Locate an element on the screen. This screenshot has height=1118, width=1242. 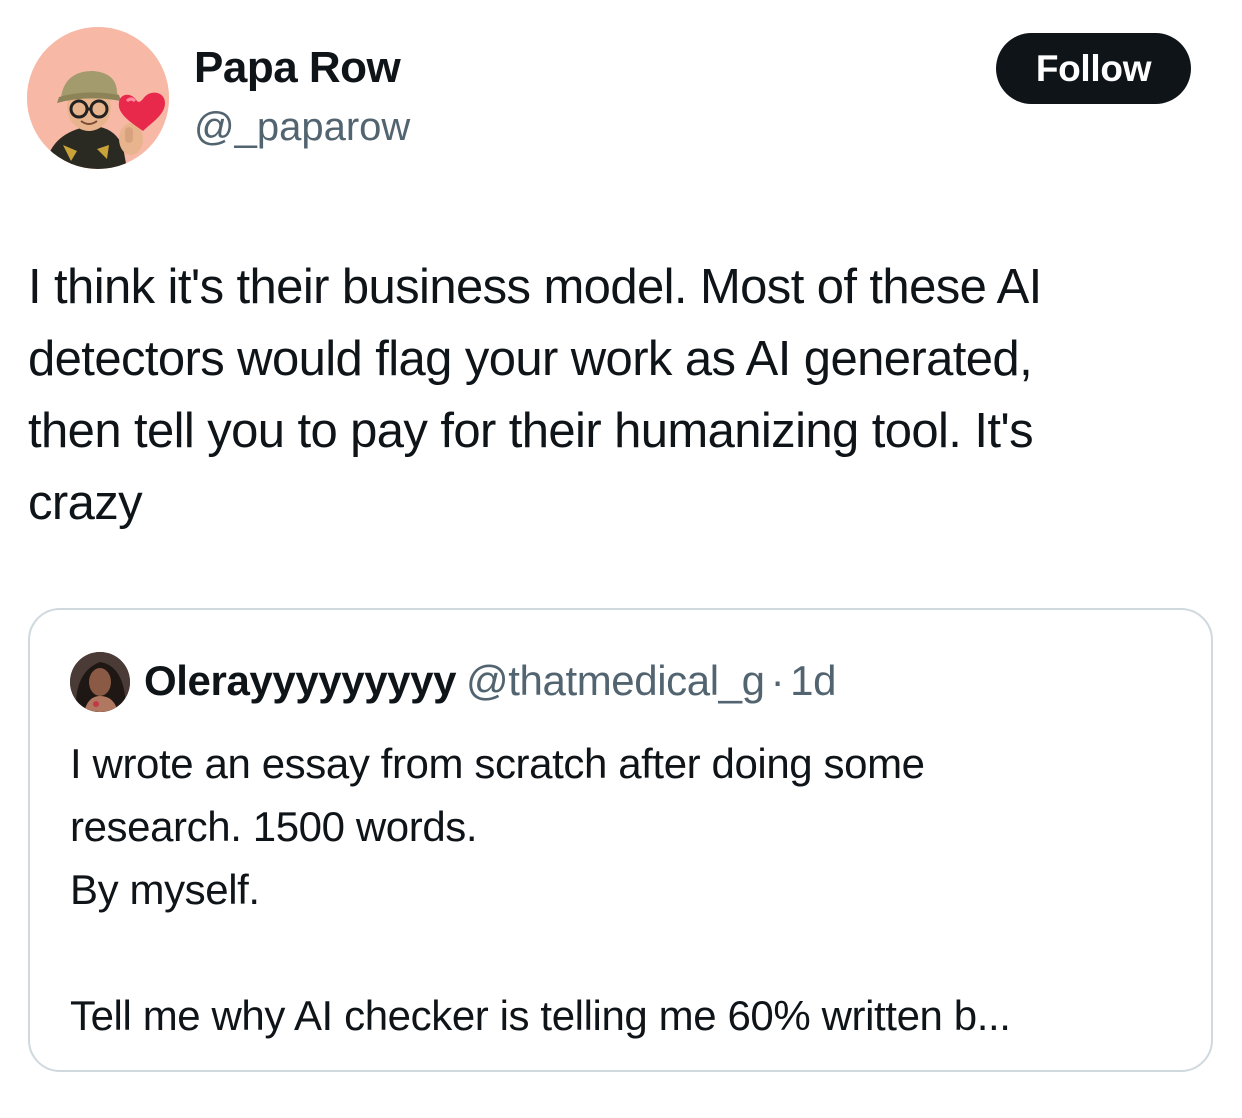
quoted-text-line: research. 1500 words. is located at coordinates (274, 826).